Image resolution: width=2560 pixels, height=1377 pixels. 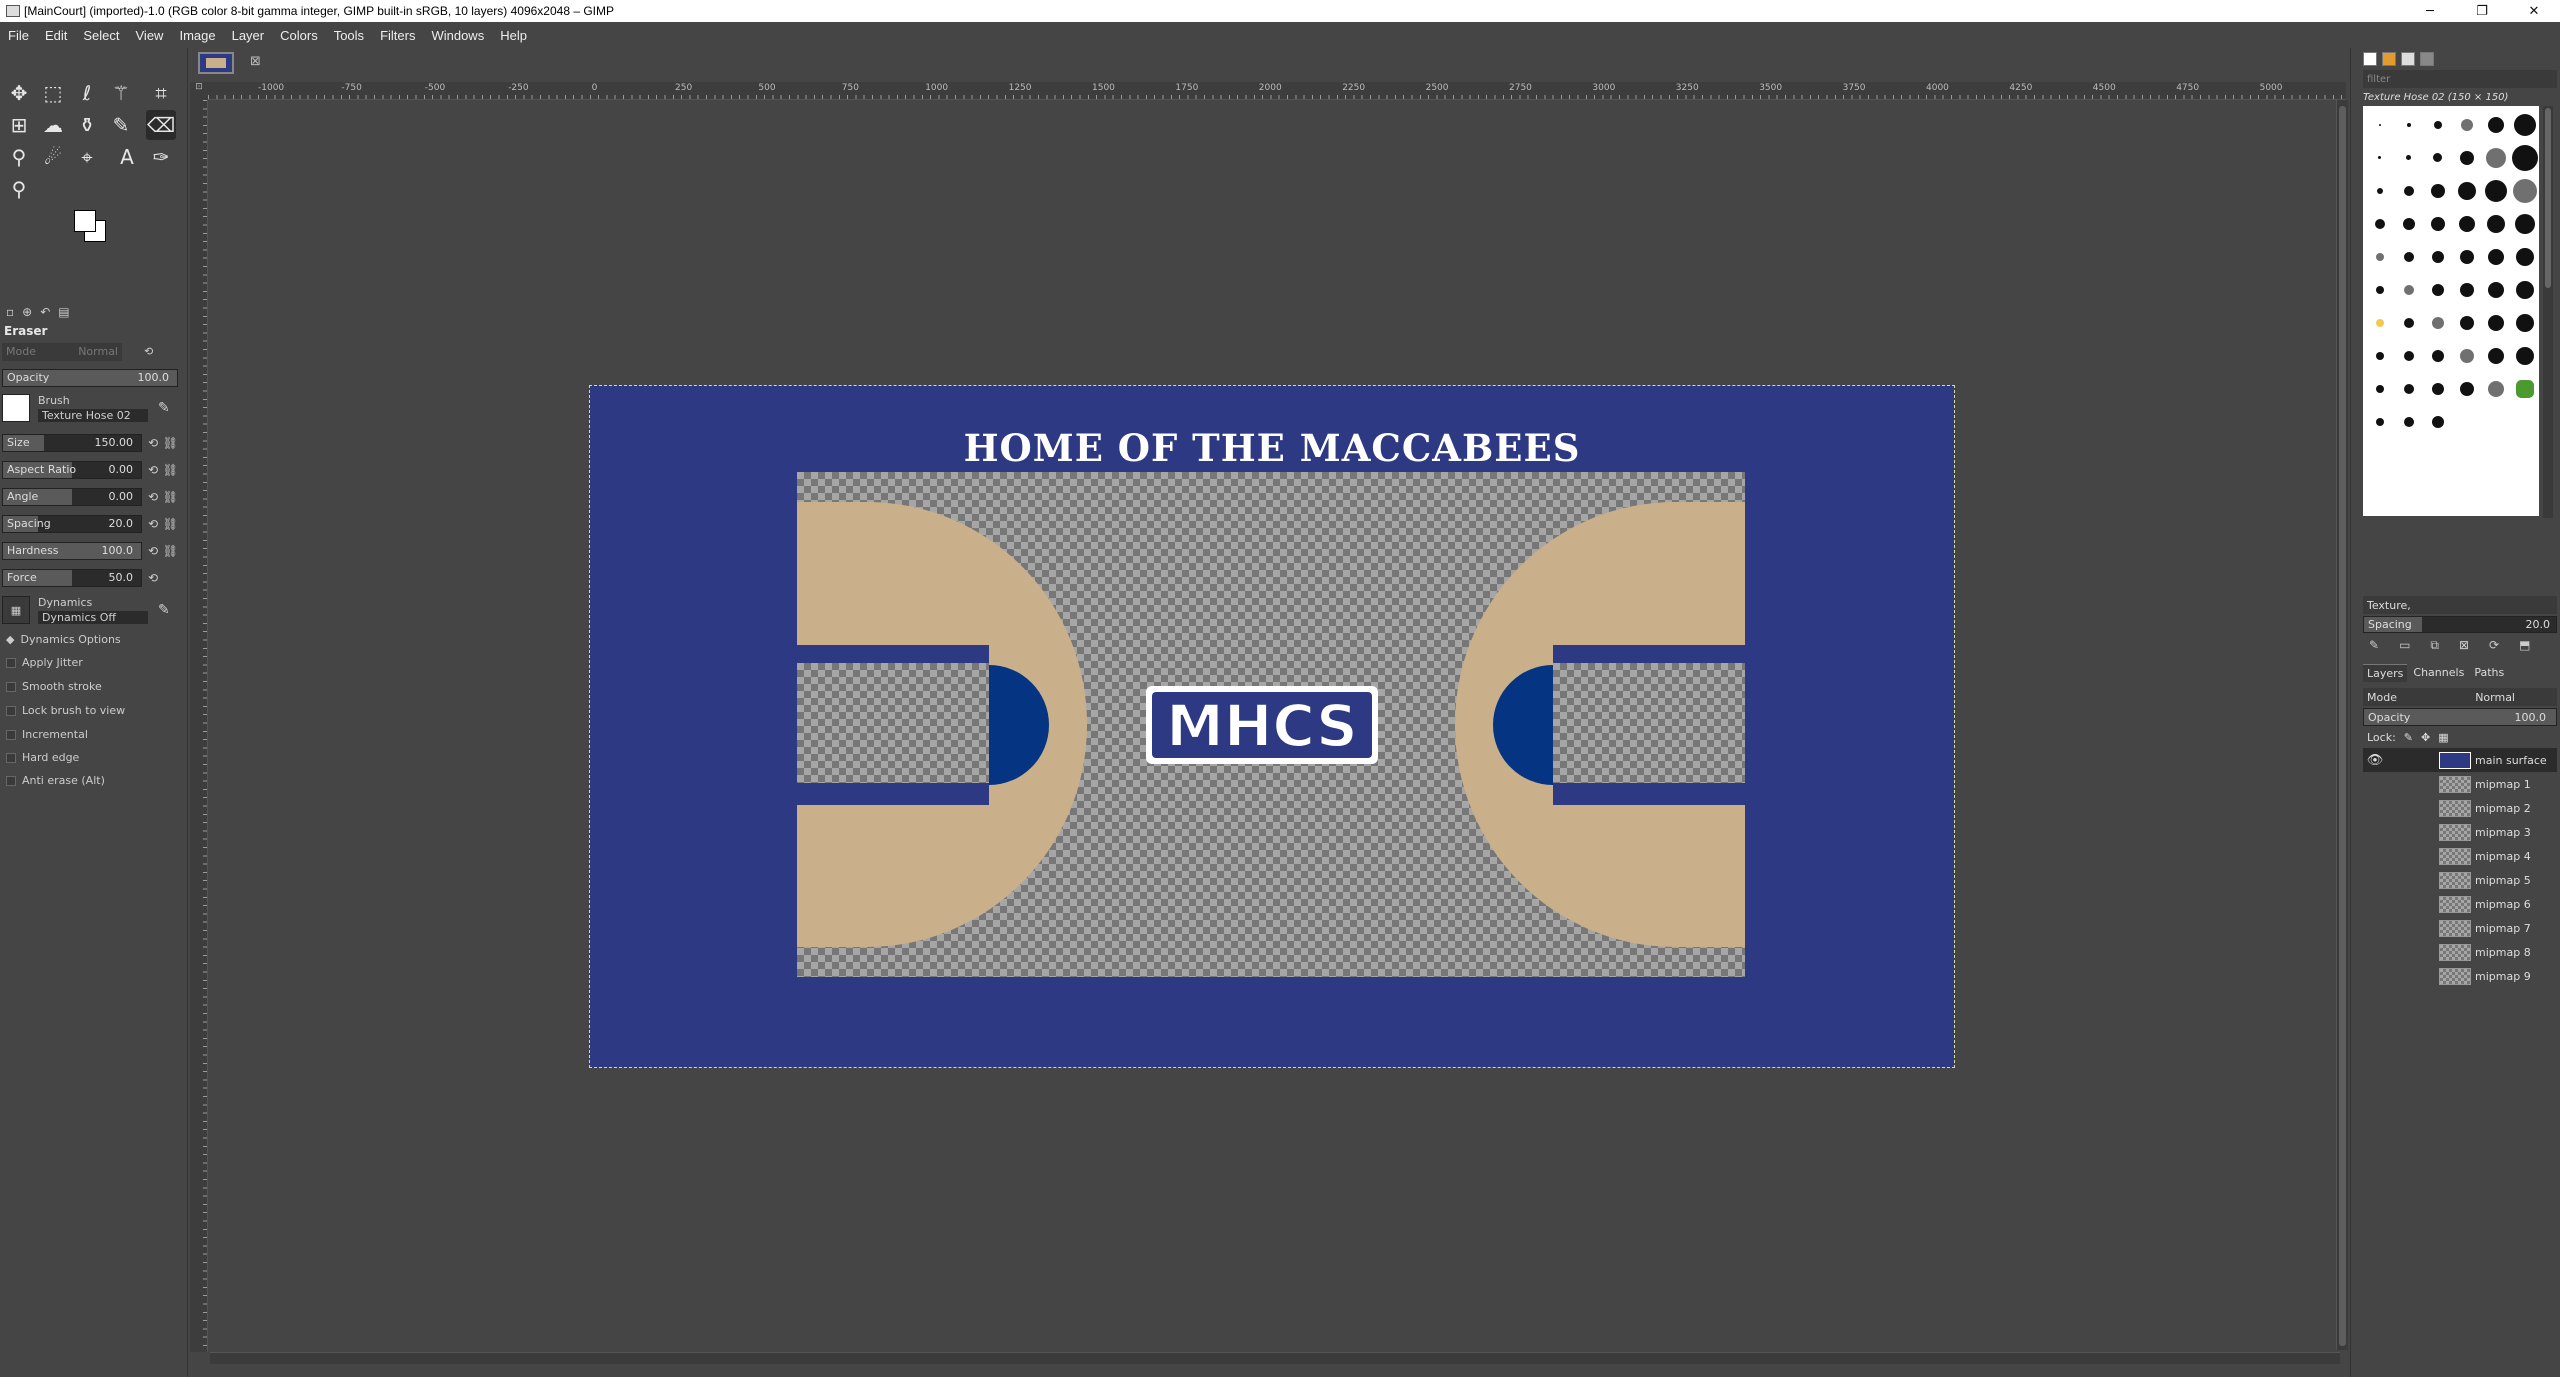 What do you see at coordinates (148, 351) in the screenshot?
I see `mode-reset-icon: ⟲` at bounding box center [148, 351].